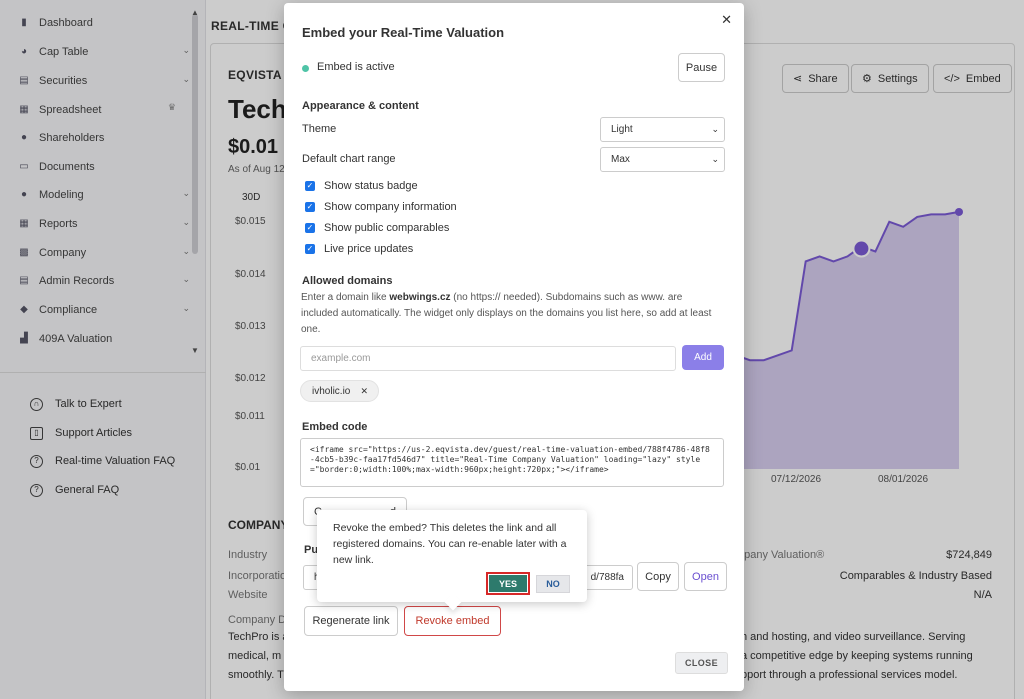 This screenshot has height=699, width=1024. Describe the element at coordinates (403, 32) in the screenshot. I see `modal-title: Embed your Real-Time Valuation` at that location.